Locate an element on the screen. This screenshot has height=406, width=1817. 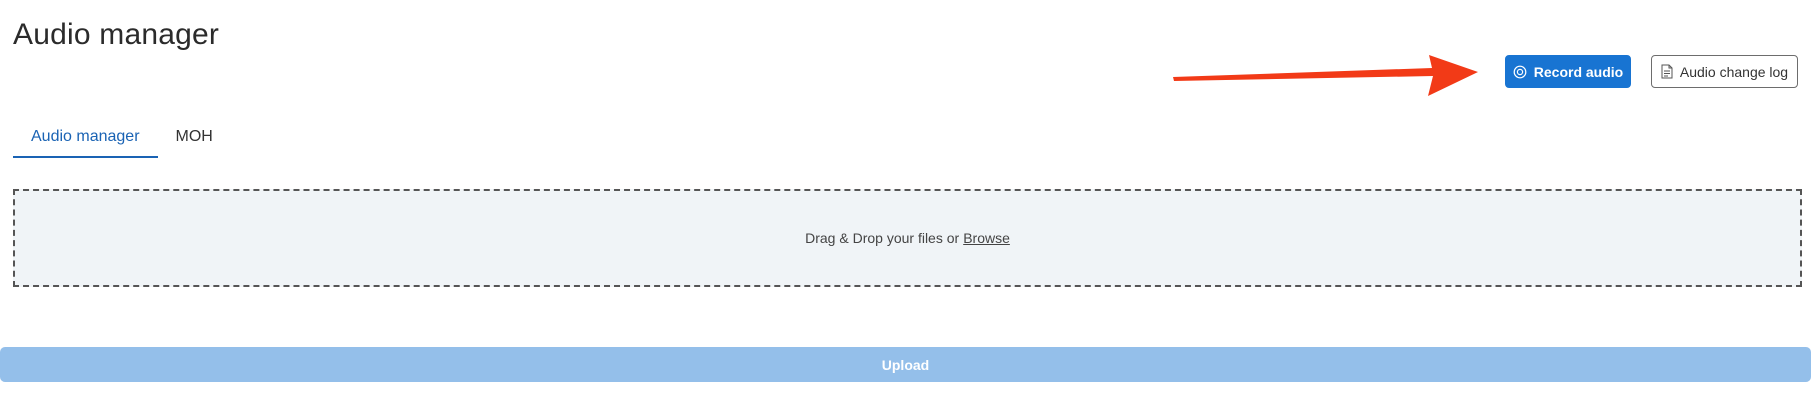
browse-link: Browse is located at coordinates (986, 238).